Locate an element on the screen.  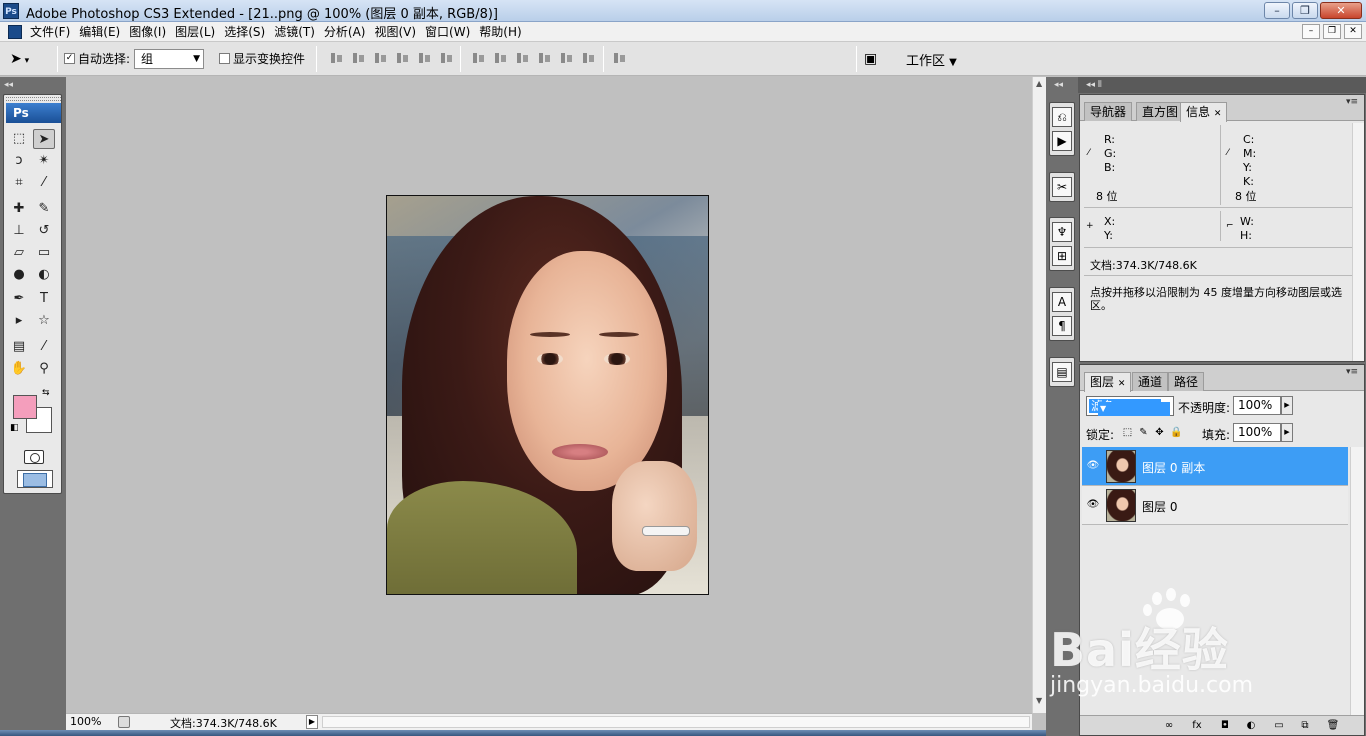
distribute-vertical-center-icon is located at coordinates (501, 58).